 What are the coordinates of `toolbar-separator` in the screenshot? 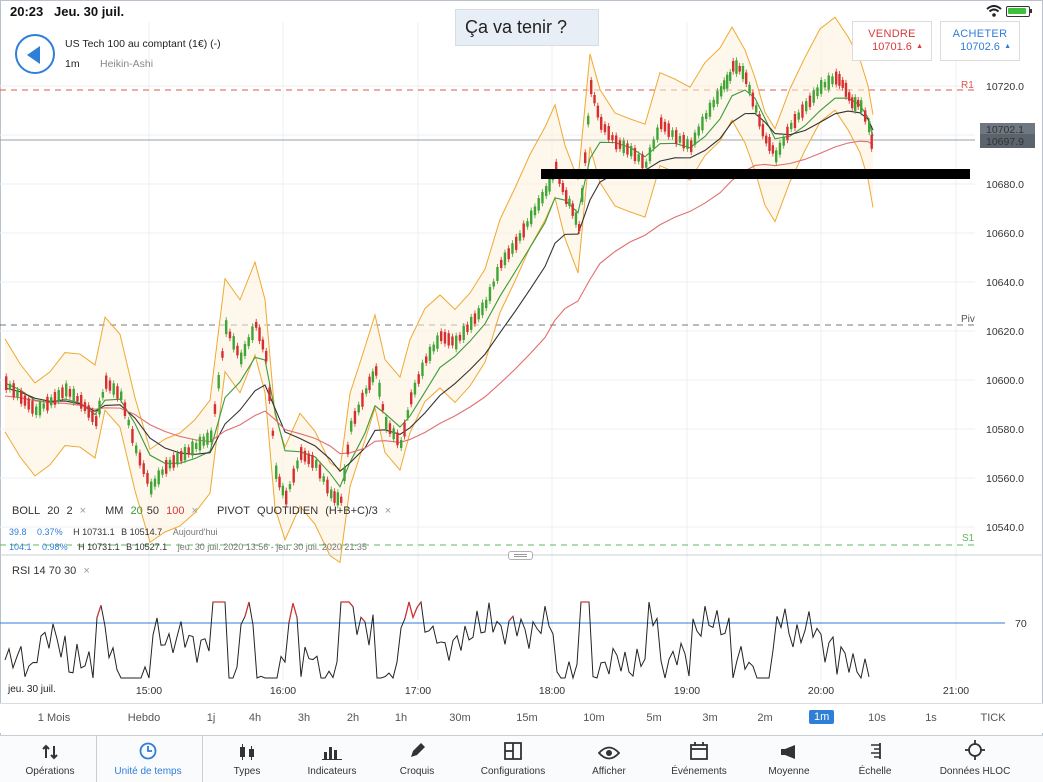 It's located at (96, 759).